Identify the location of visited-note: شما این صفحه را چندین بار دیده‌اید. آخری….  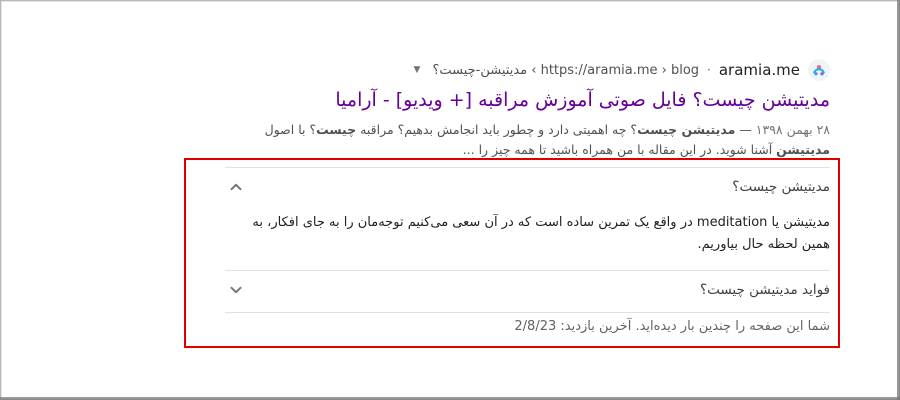
(527, 323).